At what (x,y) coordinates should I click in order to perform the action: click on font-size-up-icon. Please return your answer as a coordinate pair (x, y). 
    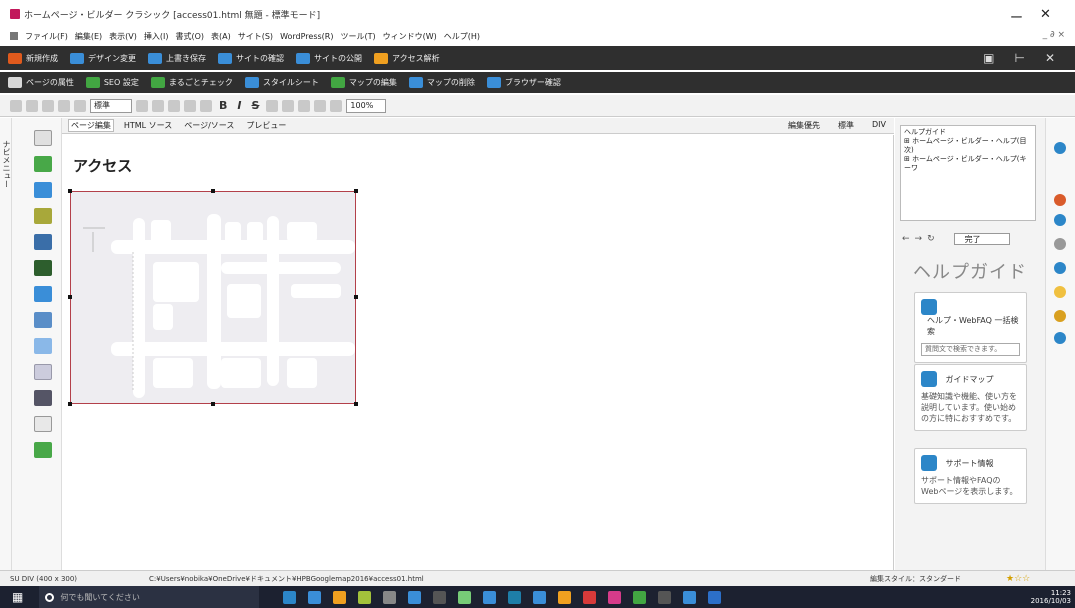
    Looking at the image, I should click on (272, 105).